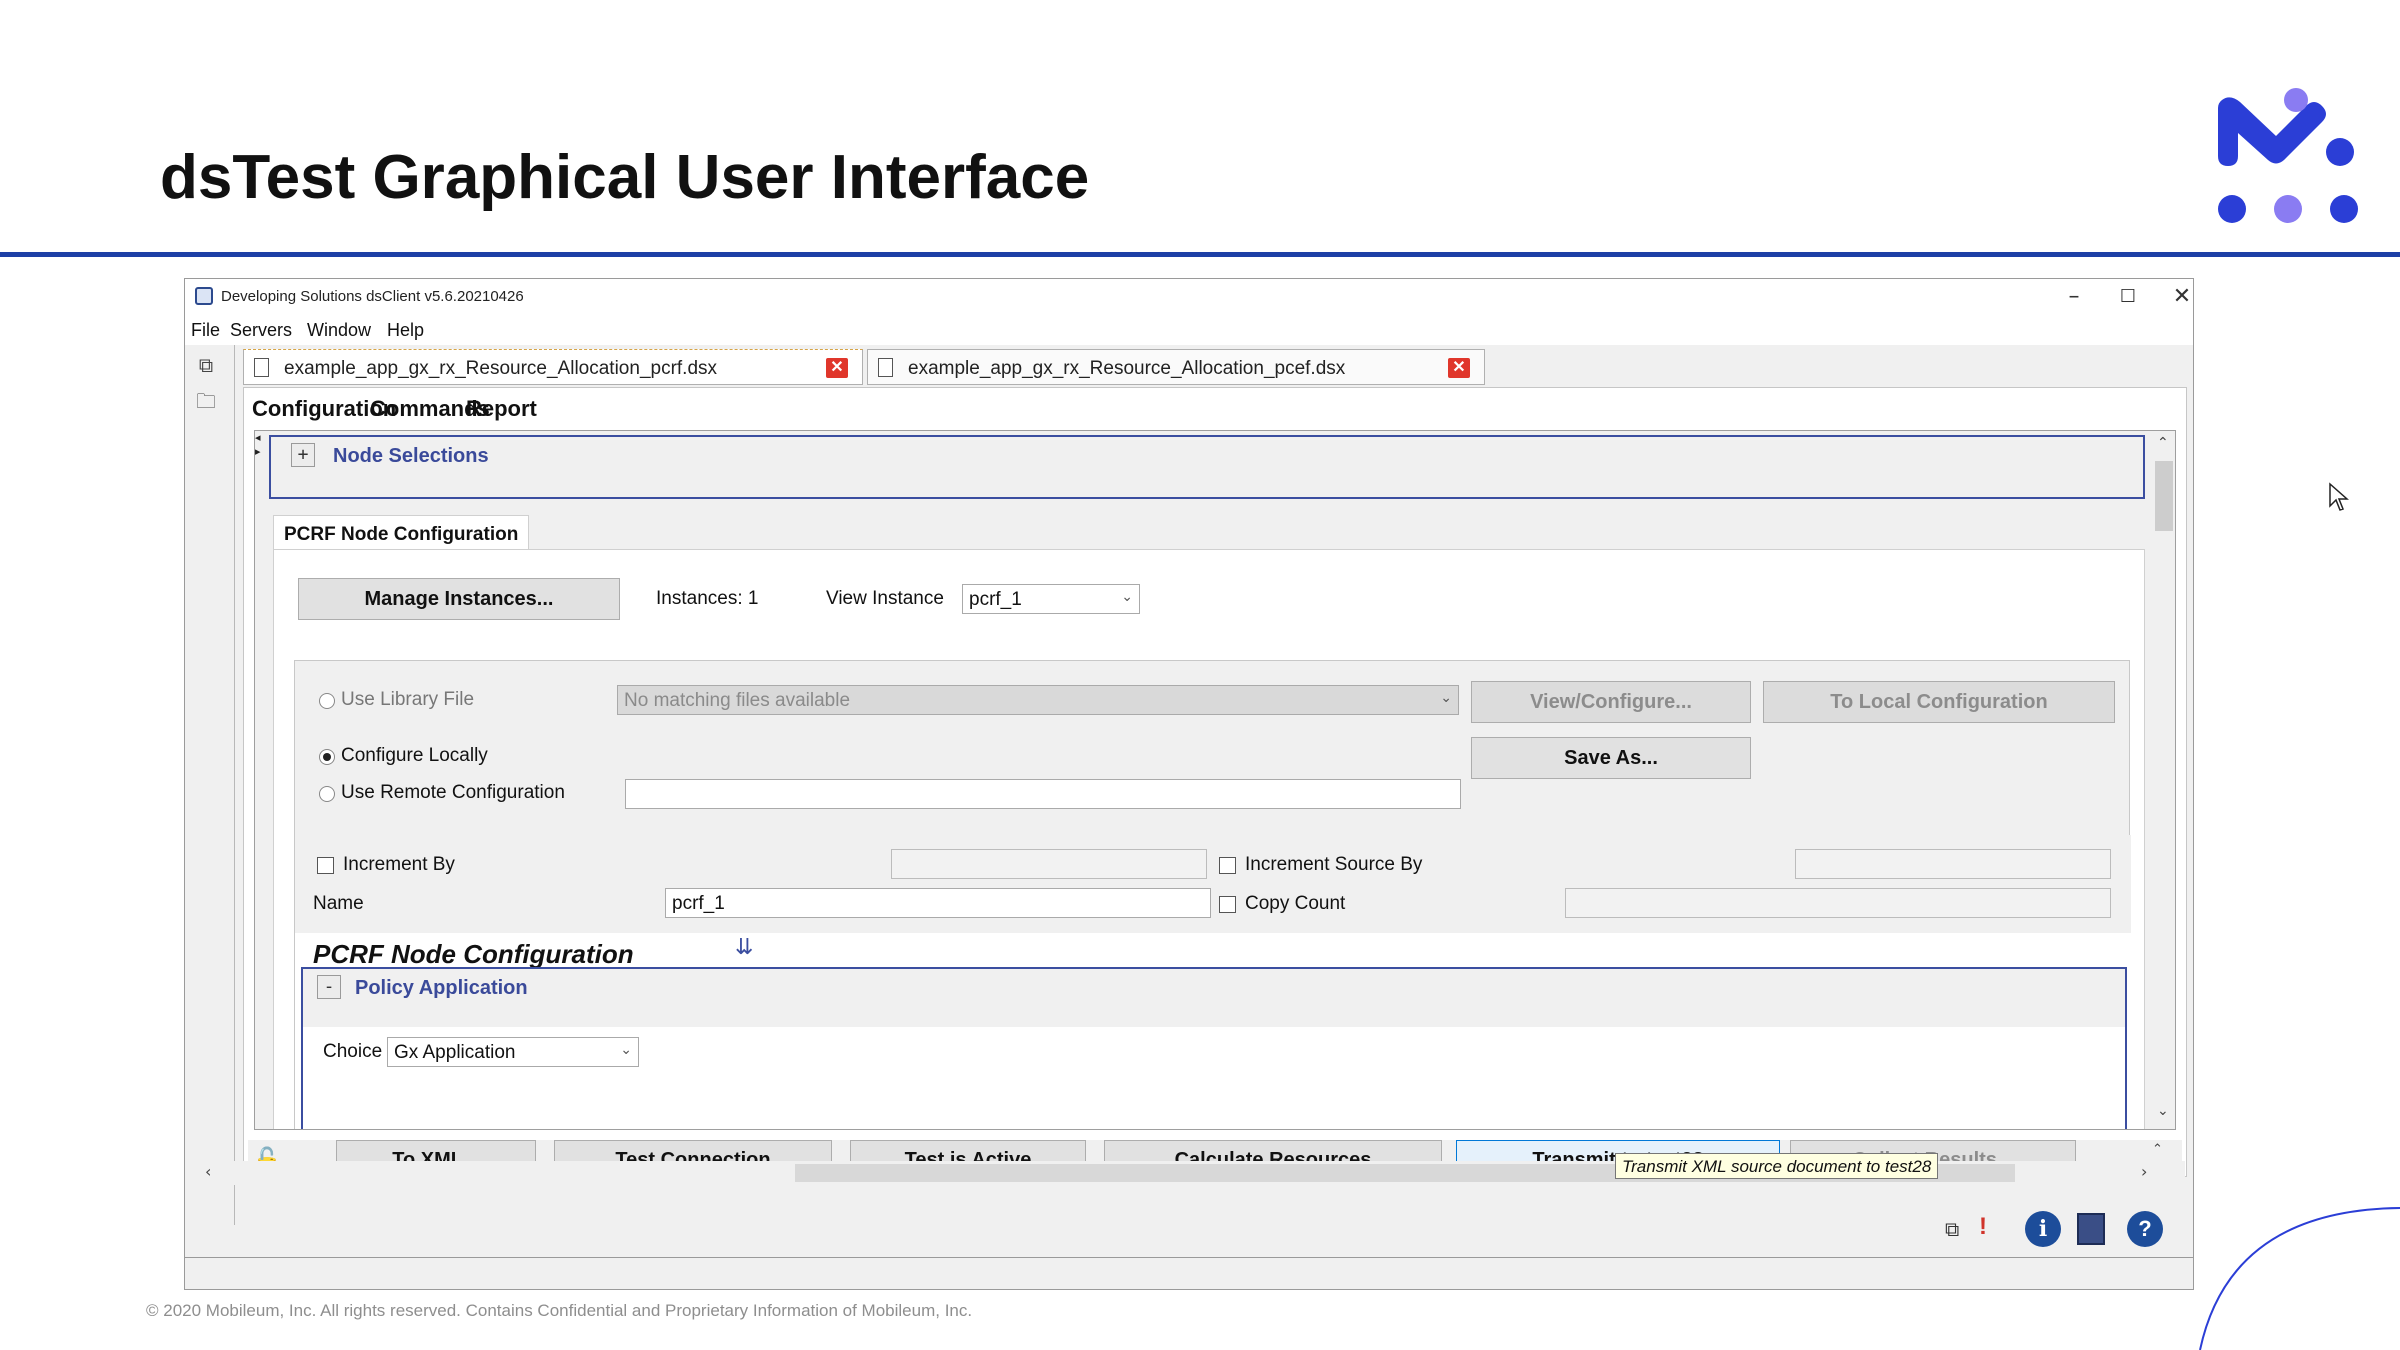 The image size is (2400, 1350). I want to click on scroll-left-icon: ‹, so click(208, 1171).